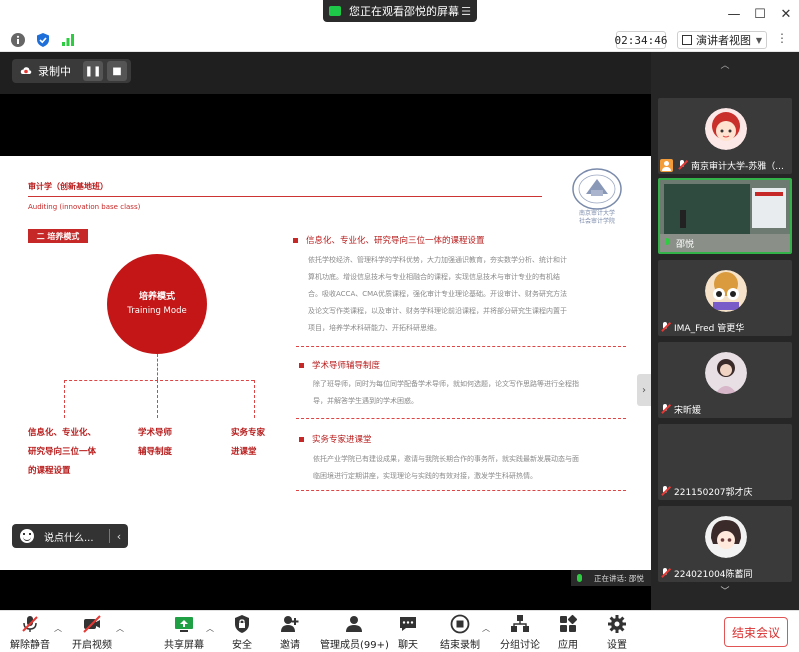 This screenshot has height=652, width=799. I want to click on view-mode-label: 演讲者视图, so click(723, 40).